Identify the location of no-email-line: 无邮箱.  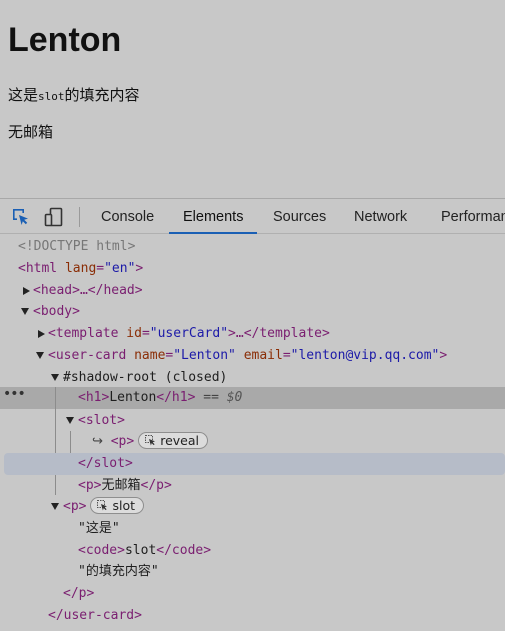
(31, 132).